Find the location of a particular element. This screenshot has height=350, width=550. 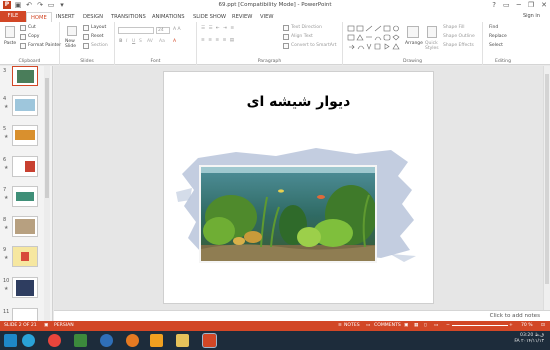

bullets-icon: ☰ ☰ ⇤ ⇥ ≡ is located at coordinates (218, 28).